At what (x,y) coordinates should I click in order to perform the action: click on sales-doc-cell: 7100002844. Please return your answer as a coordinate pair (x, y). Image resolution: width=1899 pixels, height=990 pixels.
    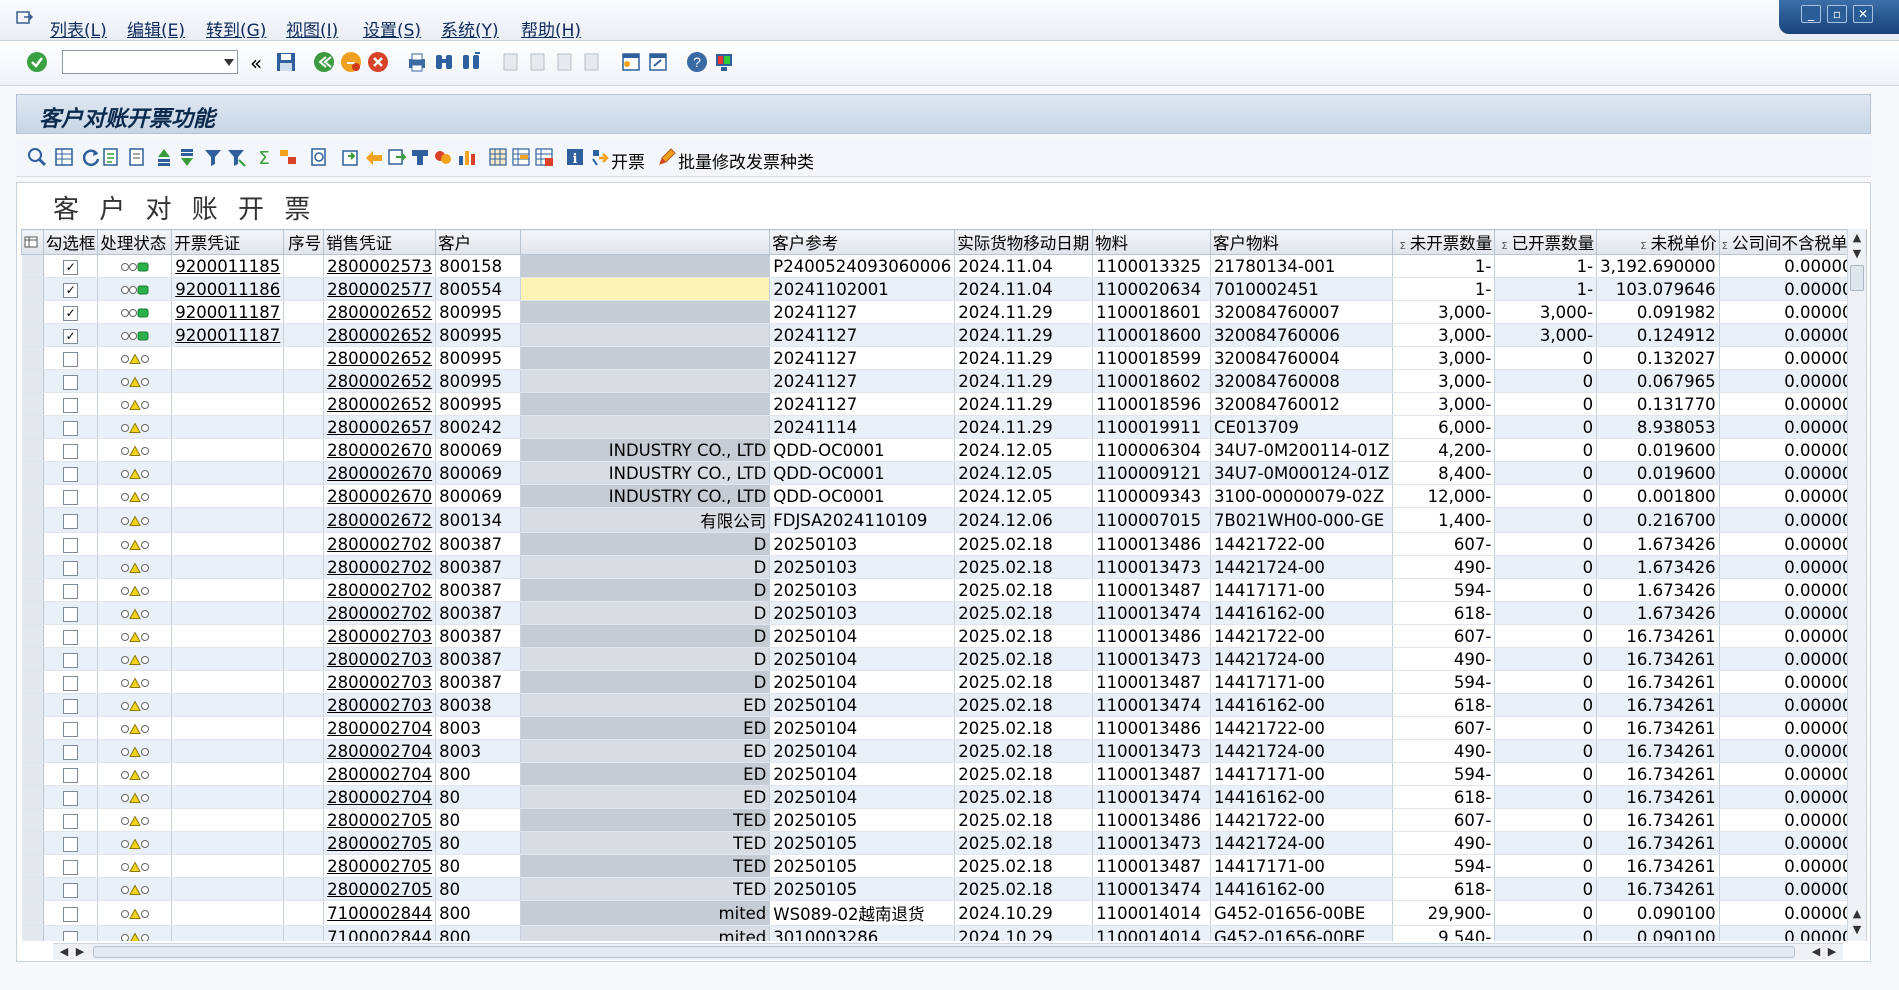
    Looking at the image, I should click on (380, 933).